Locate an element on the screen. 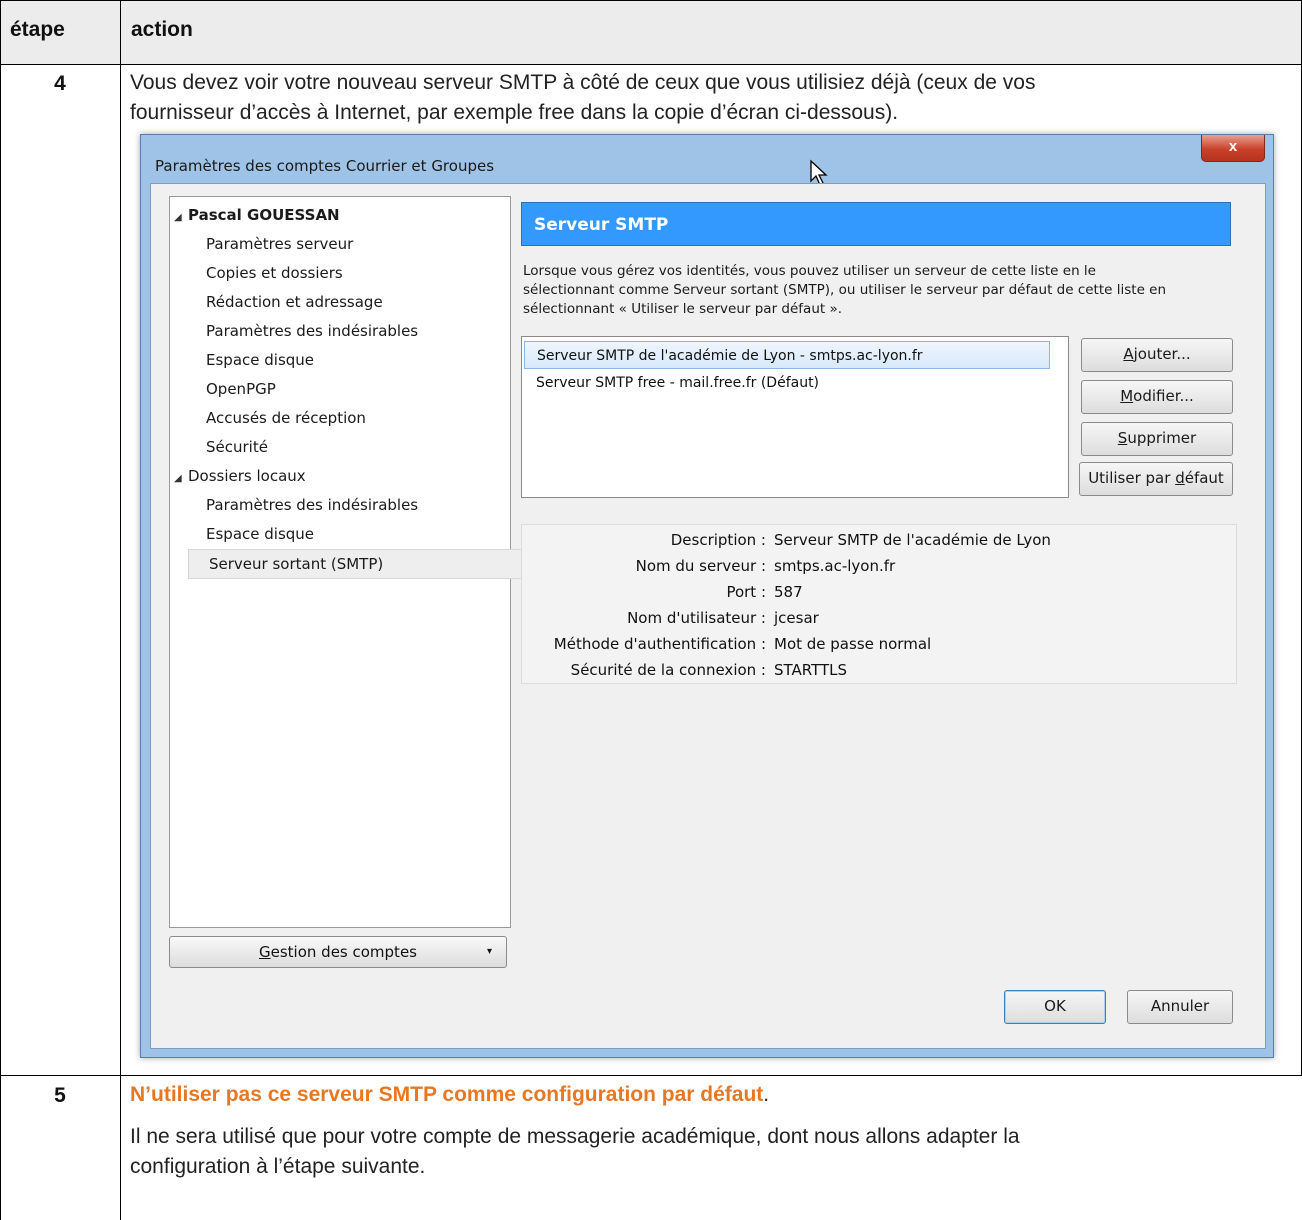 Image resolution: width=1302 pixels, height=1220 pixels. table-header: étape action is located at coordinates (651, 32).